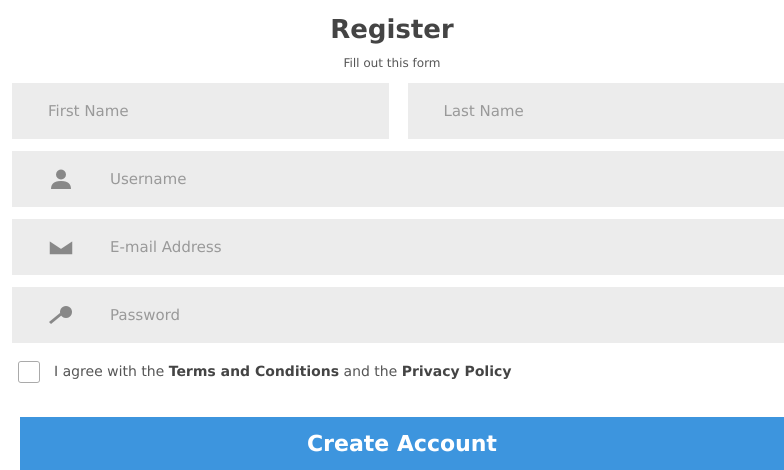 The height and width of the screenshot is (470, 784). Describe the element at coordinates (398, 179) in the screenshot. I see `input-field: Username` at that location.